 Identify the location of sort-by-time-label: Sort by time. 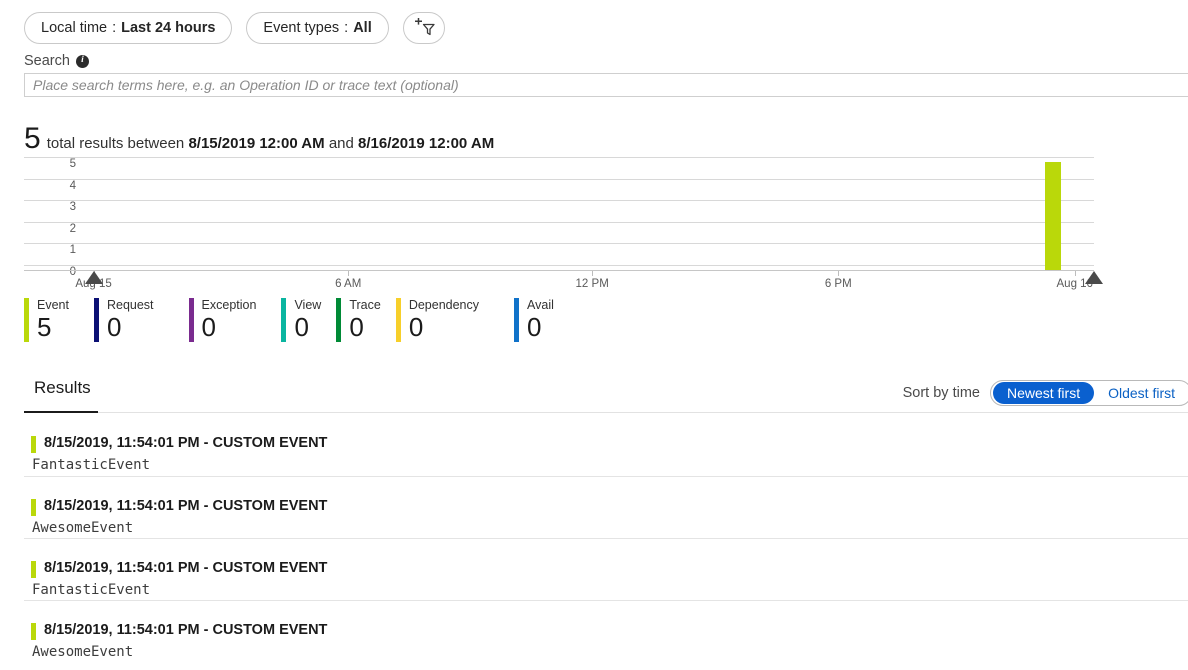
(941, 393).